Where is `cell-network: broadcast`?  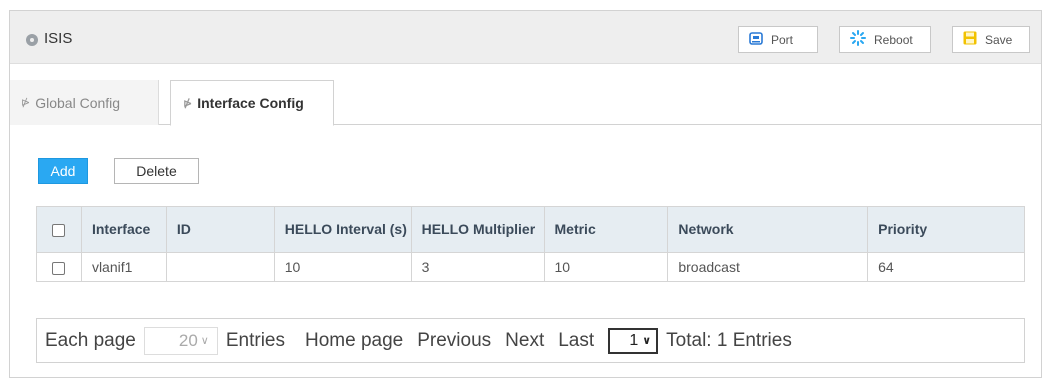 cell-network: broadcast is located at coordinates (768, 267).